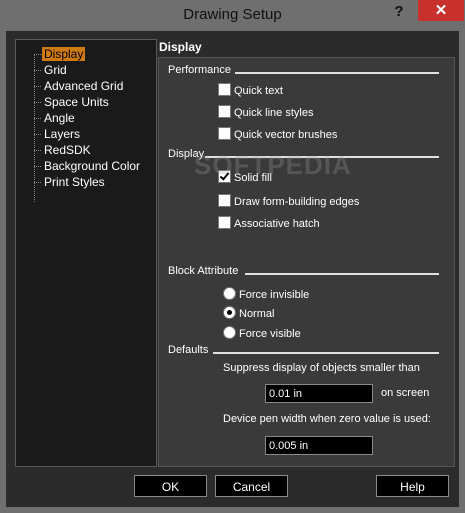  Describe the element at coordinates (399, 12) in the screenshot. I see `title-help-button: ?` at that location.